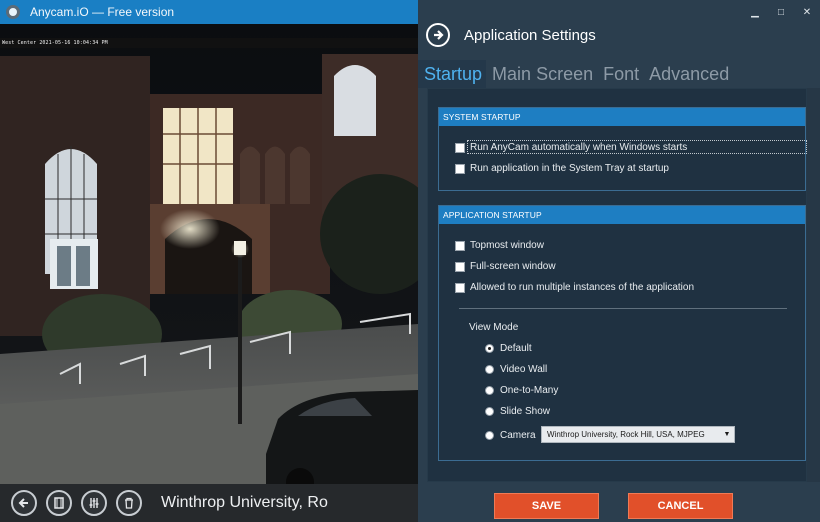 This screenshot has width=820, height=522. I want to click on minimize-button: ▁, so click(755, 12).